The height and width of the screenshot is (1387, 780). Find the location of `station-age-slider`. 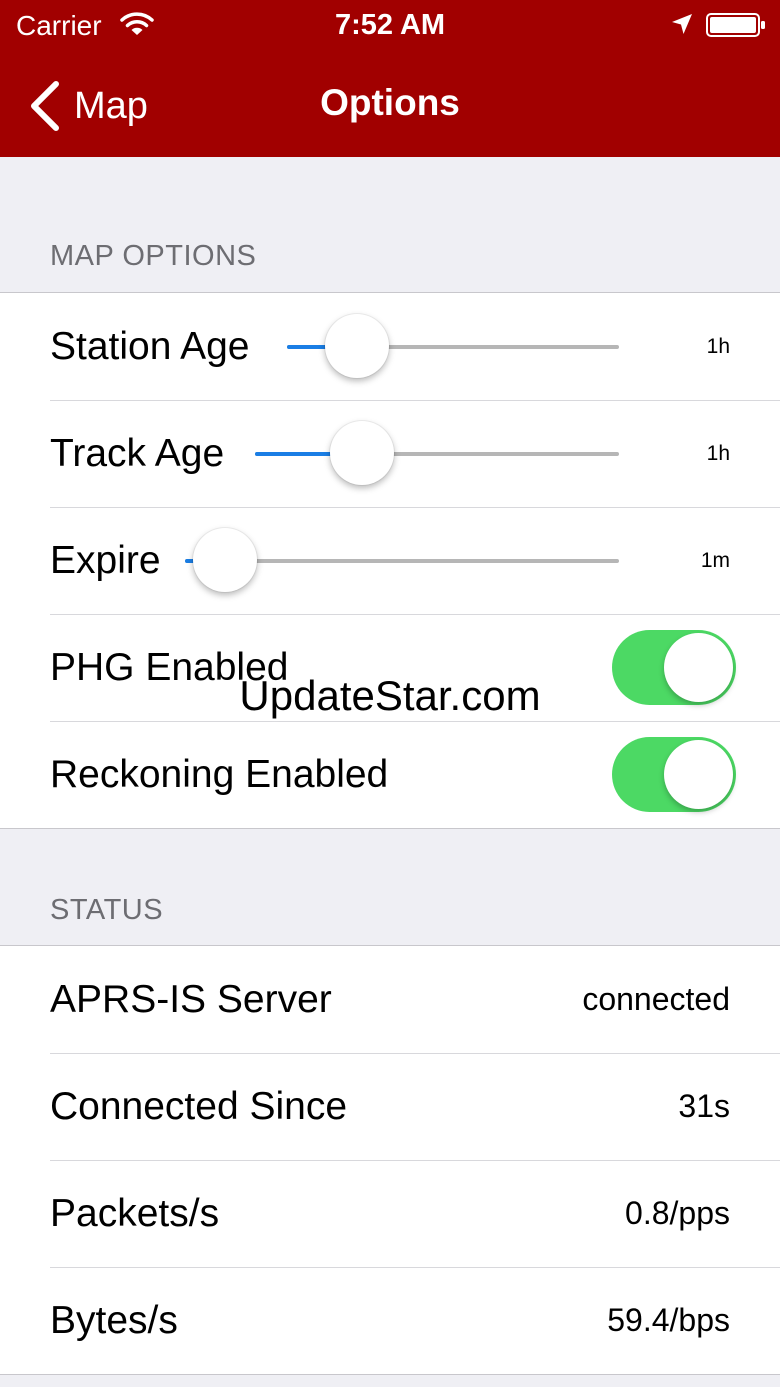

station-age-slider is located at coordinates (453, 346).